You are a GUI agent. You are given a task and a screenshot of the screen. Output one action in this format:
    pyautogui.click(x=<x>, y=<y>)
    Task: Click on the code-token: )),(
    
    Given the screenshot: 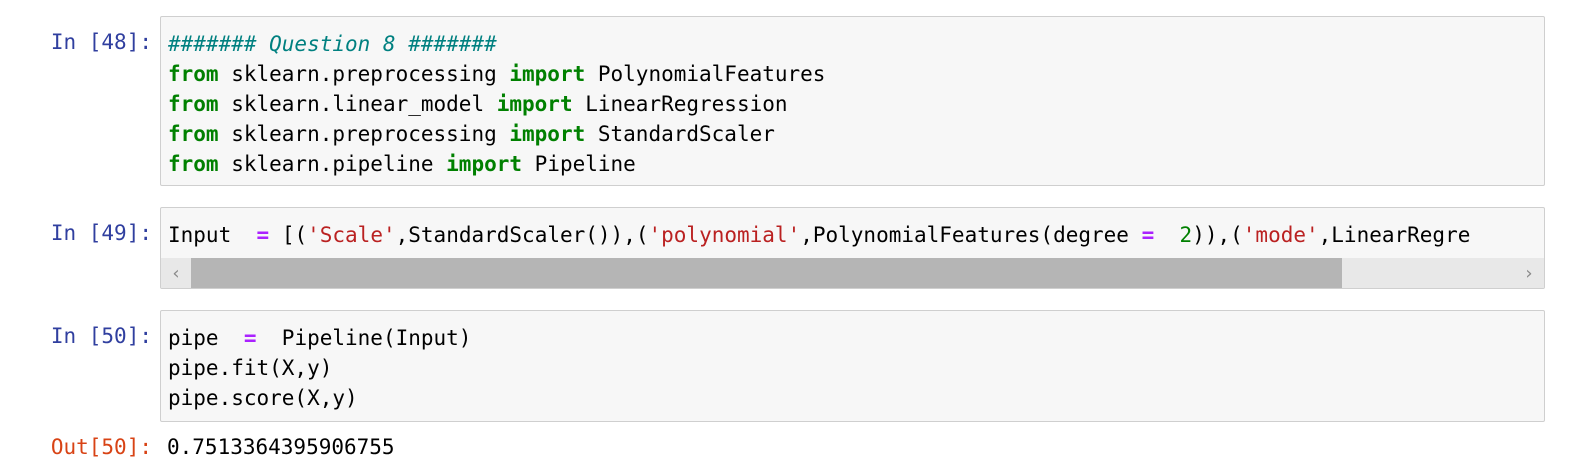 What is the action you would take?
    pyautogui.click(x=1217, y=235)
    